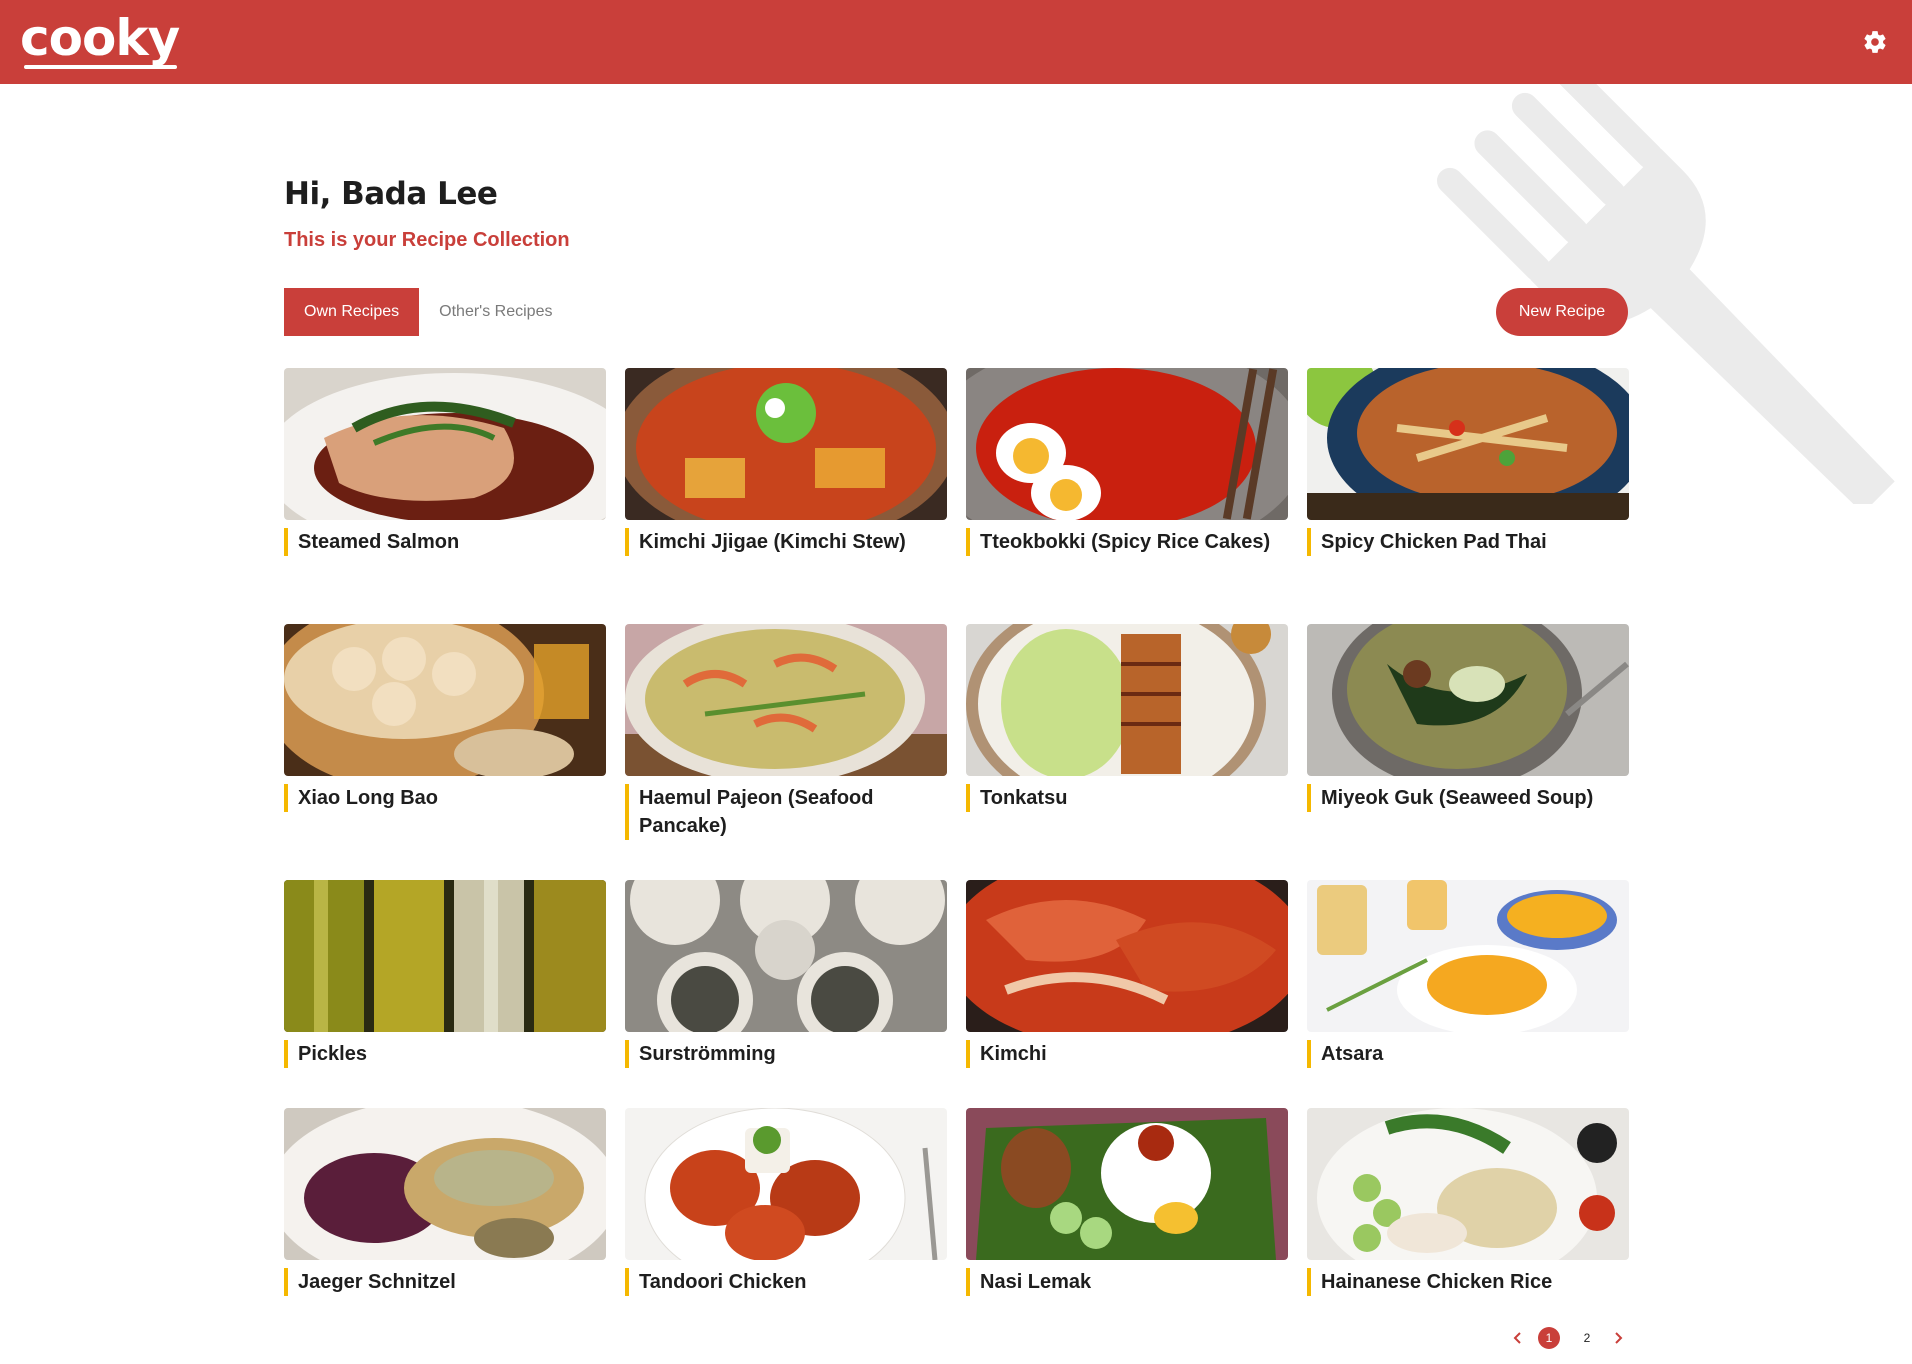 The height and width of the screenshot is (1364, 1912). I want to click on recipe-title: Jaeger Schnitzel, so click(445, 1282).